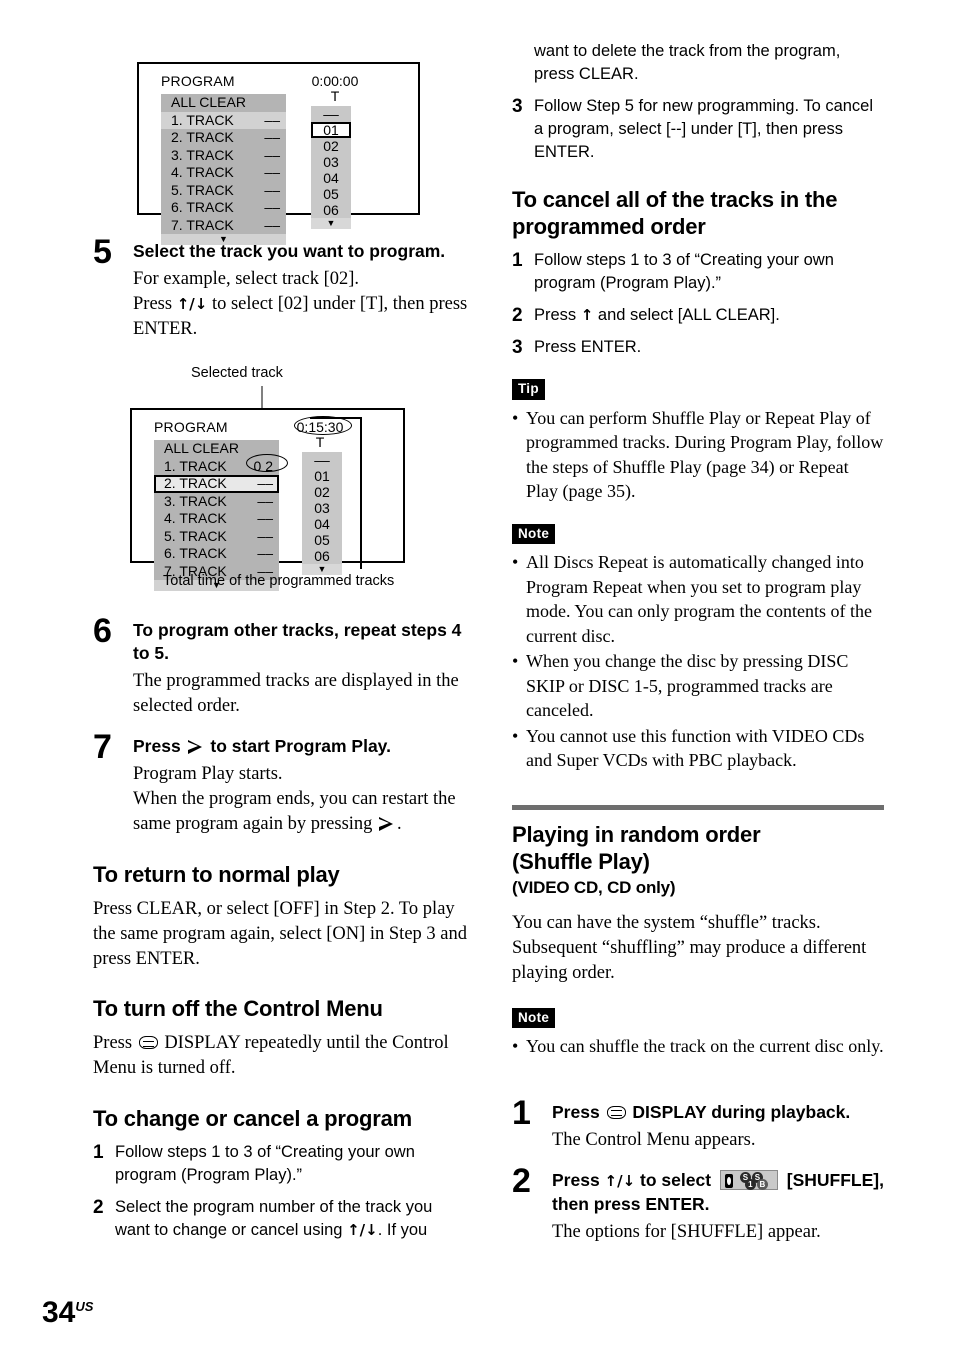  Describe the element at coordinates (331, 167) in the screenshot. I see `osd-number-list: –– 01 02 03 04 05 06 ▼` at that location.